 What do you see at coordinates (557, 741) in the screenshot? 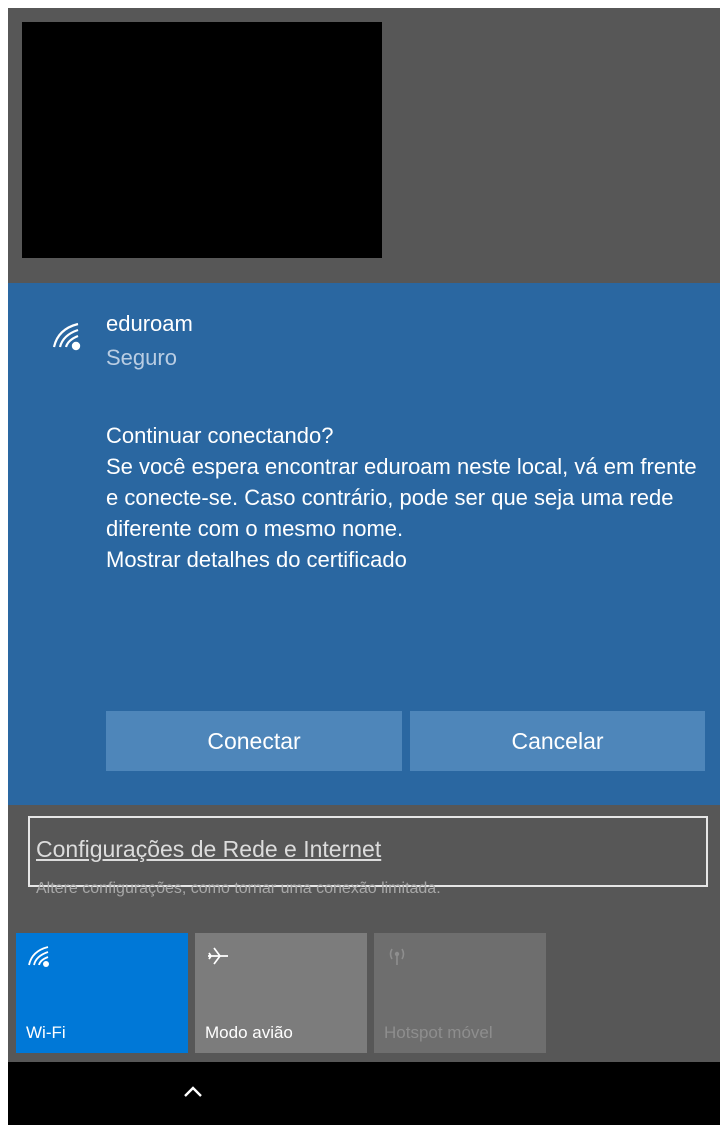
I see `cancel-button: Cancelar` at bounding box center [557, 741].